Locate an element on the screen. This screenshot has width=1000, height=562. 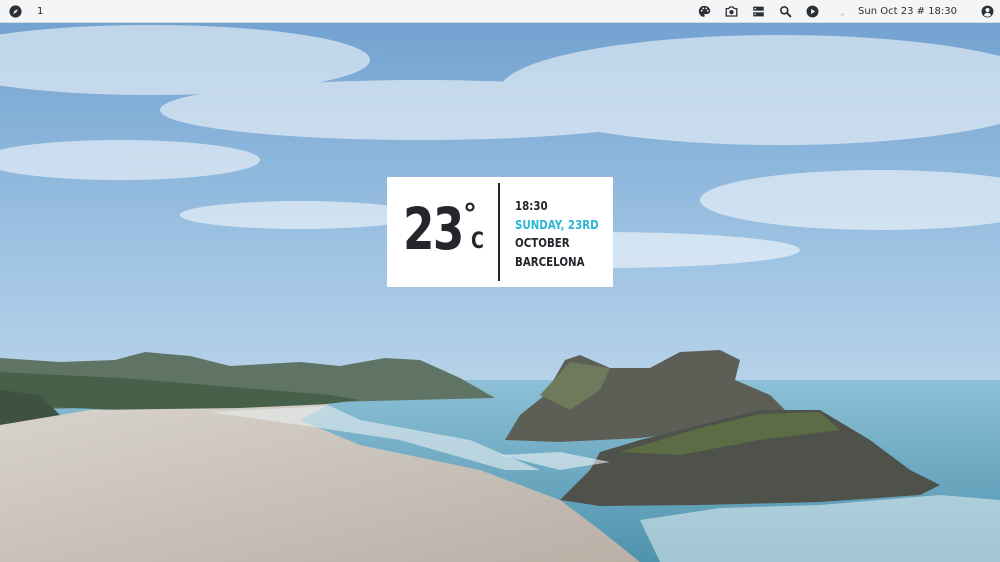
widget-day: SUNDAY, 23RD is located at coordinates (557, 224).